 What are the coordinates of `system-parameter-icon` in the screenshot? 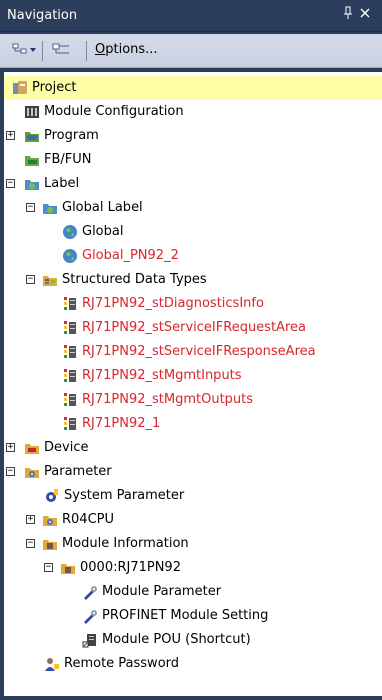 It's located at (52, 496).